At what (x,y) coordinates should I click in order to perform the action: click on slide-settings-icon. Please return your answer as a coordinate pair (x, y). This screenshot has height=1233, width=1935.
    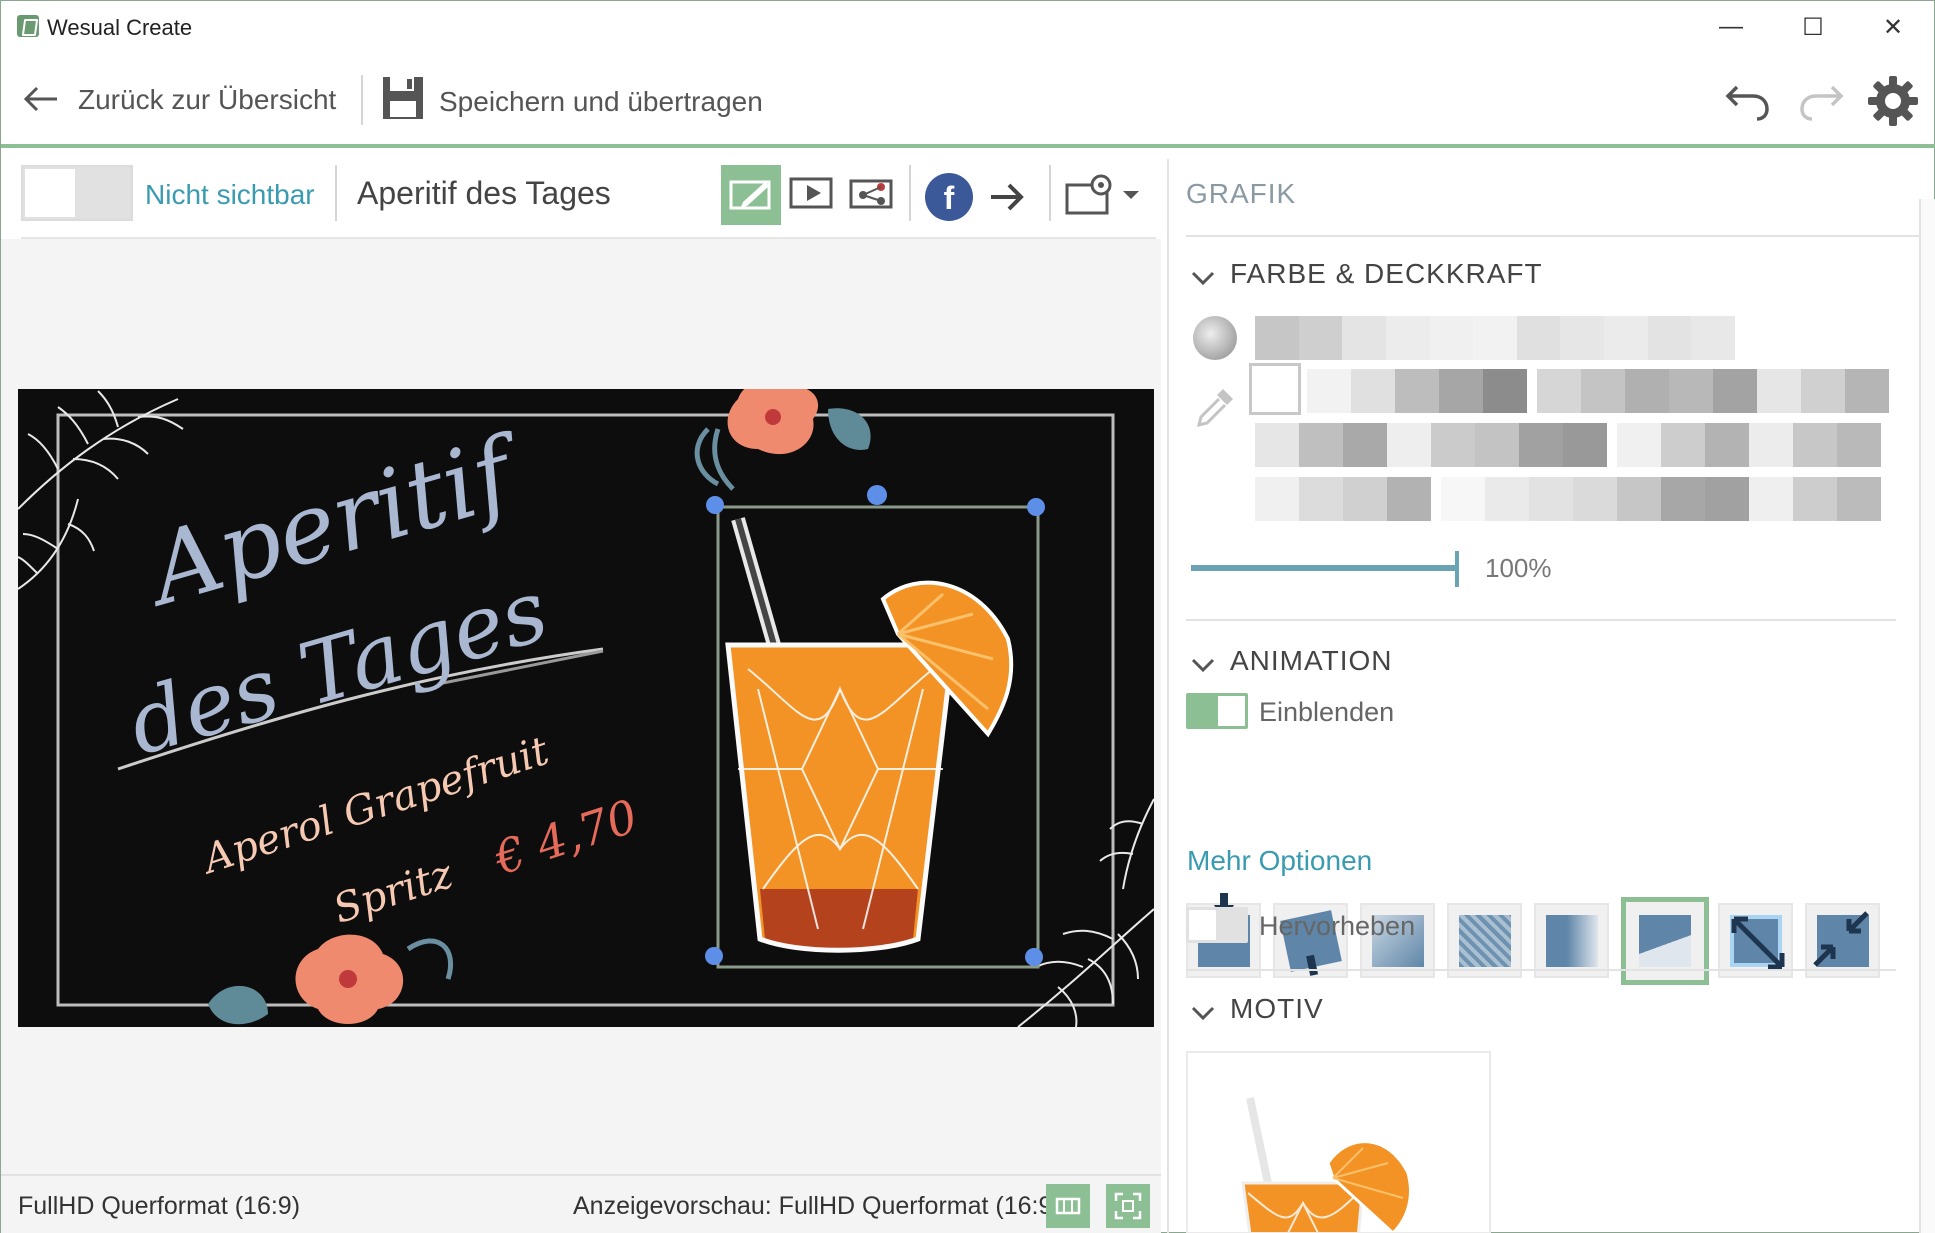
    Looking at the image, I should click on (1102, 194).